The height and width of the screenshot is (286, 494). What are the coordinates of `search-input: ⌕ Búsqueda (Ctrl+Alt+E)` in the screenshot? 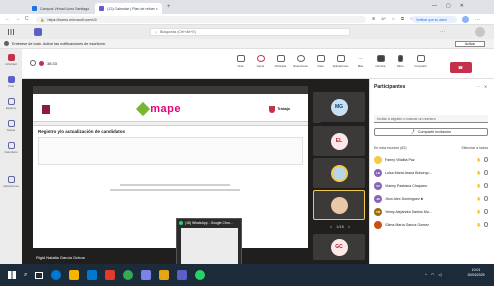 It's located at (250, 32).